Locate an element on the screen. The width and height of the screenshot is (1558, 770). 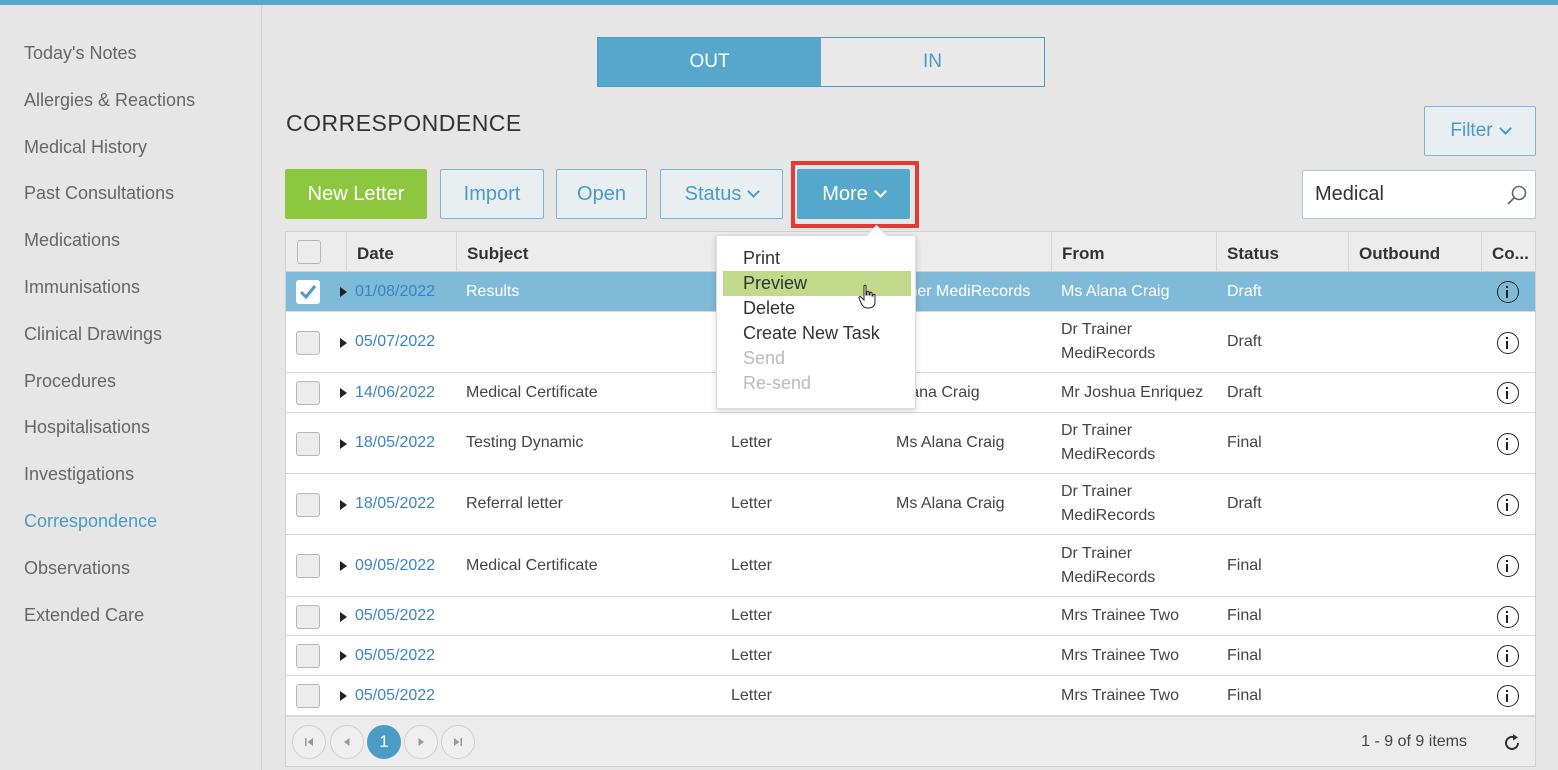
row-subject: Testing Dynamic is located at coordinates (525, 442).